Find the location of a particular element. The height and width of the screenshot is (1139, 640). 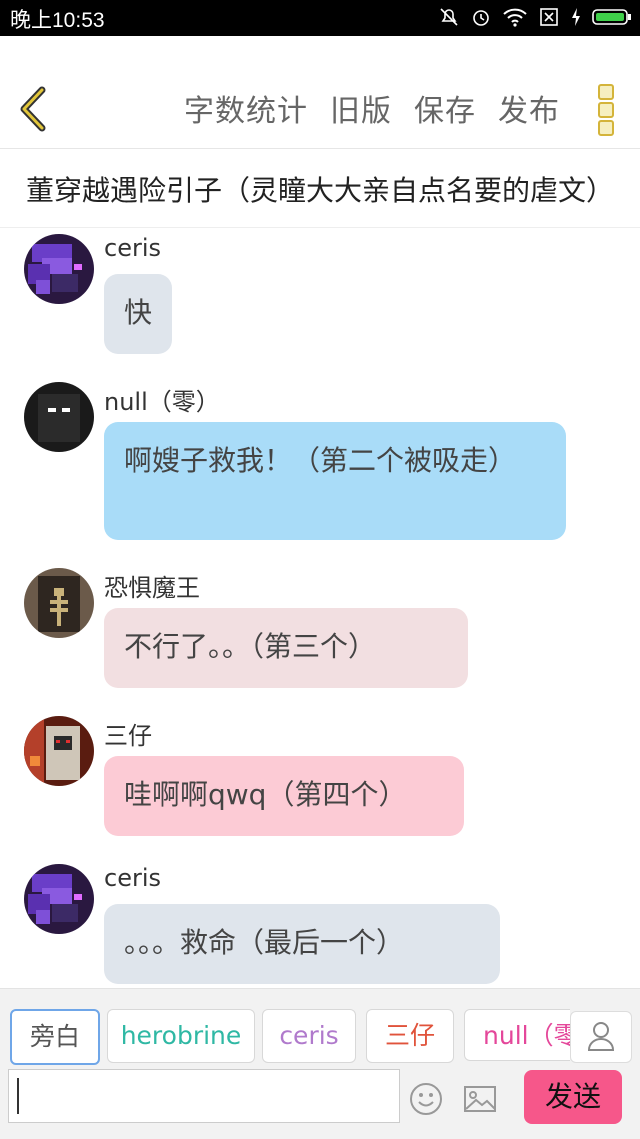

battery-icon is located at coordinates (611, 17).